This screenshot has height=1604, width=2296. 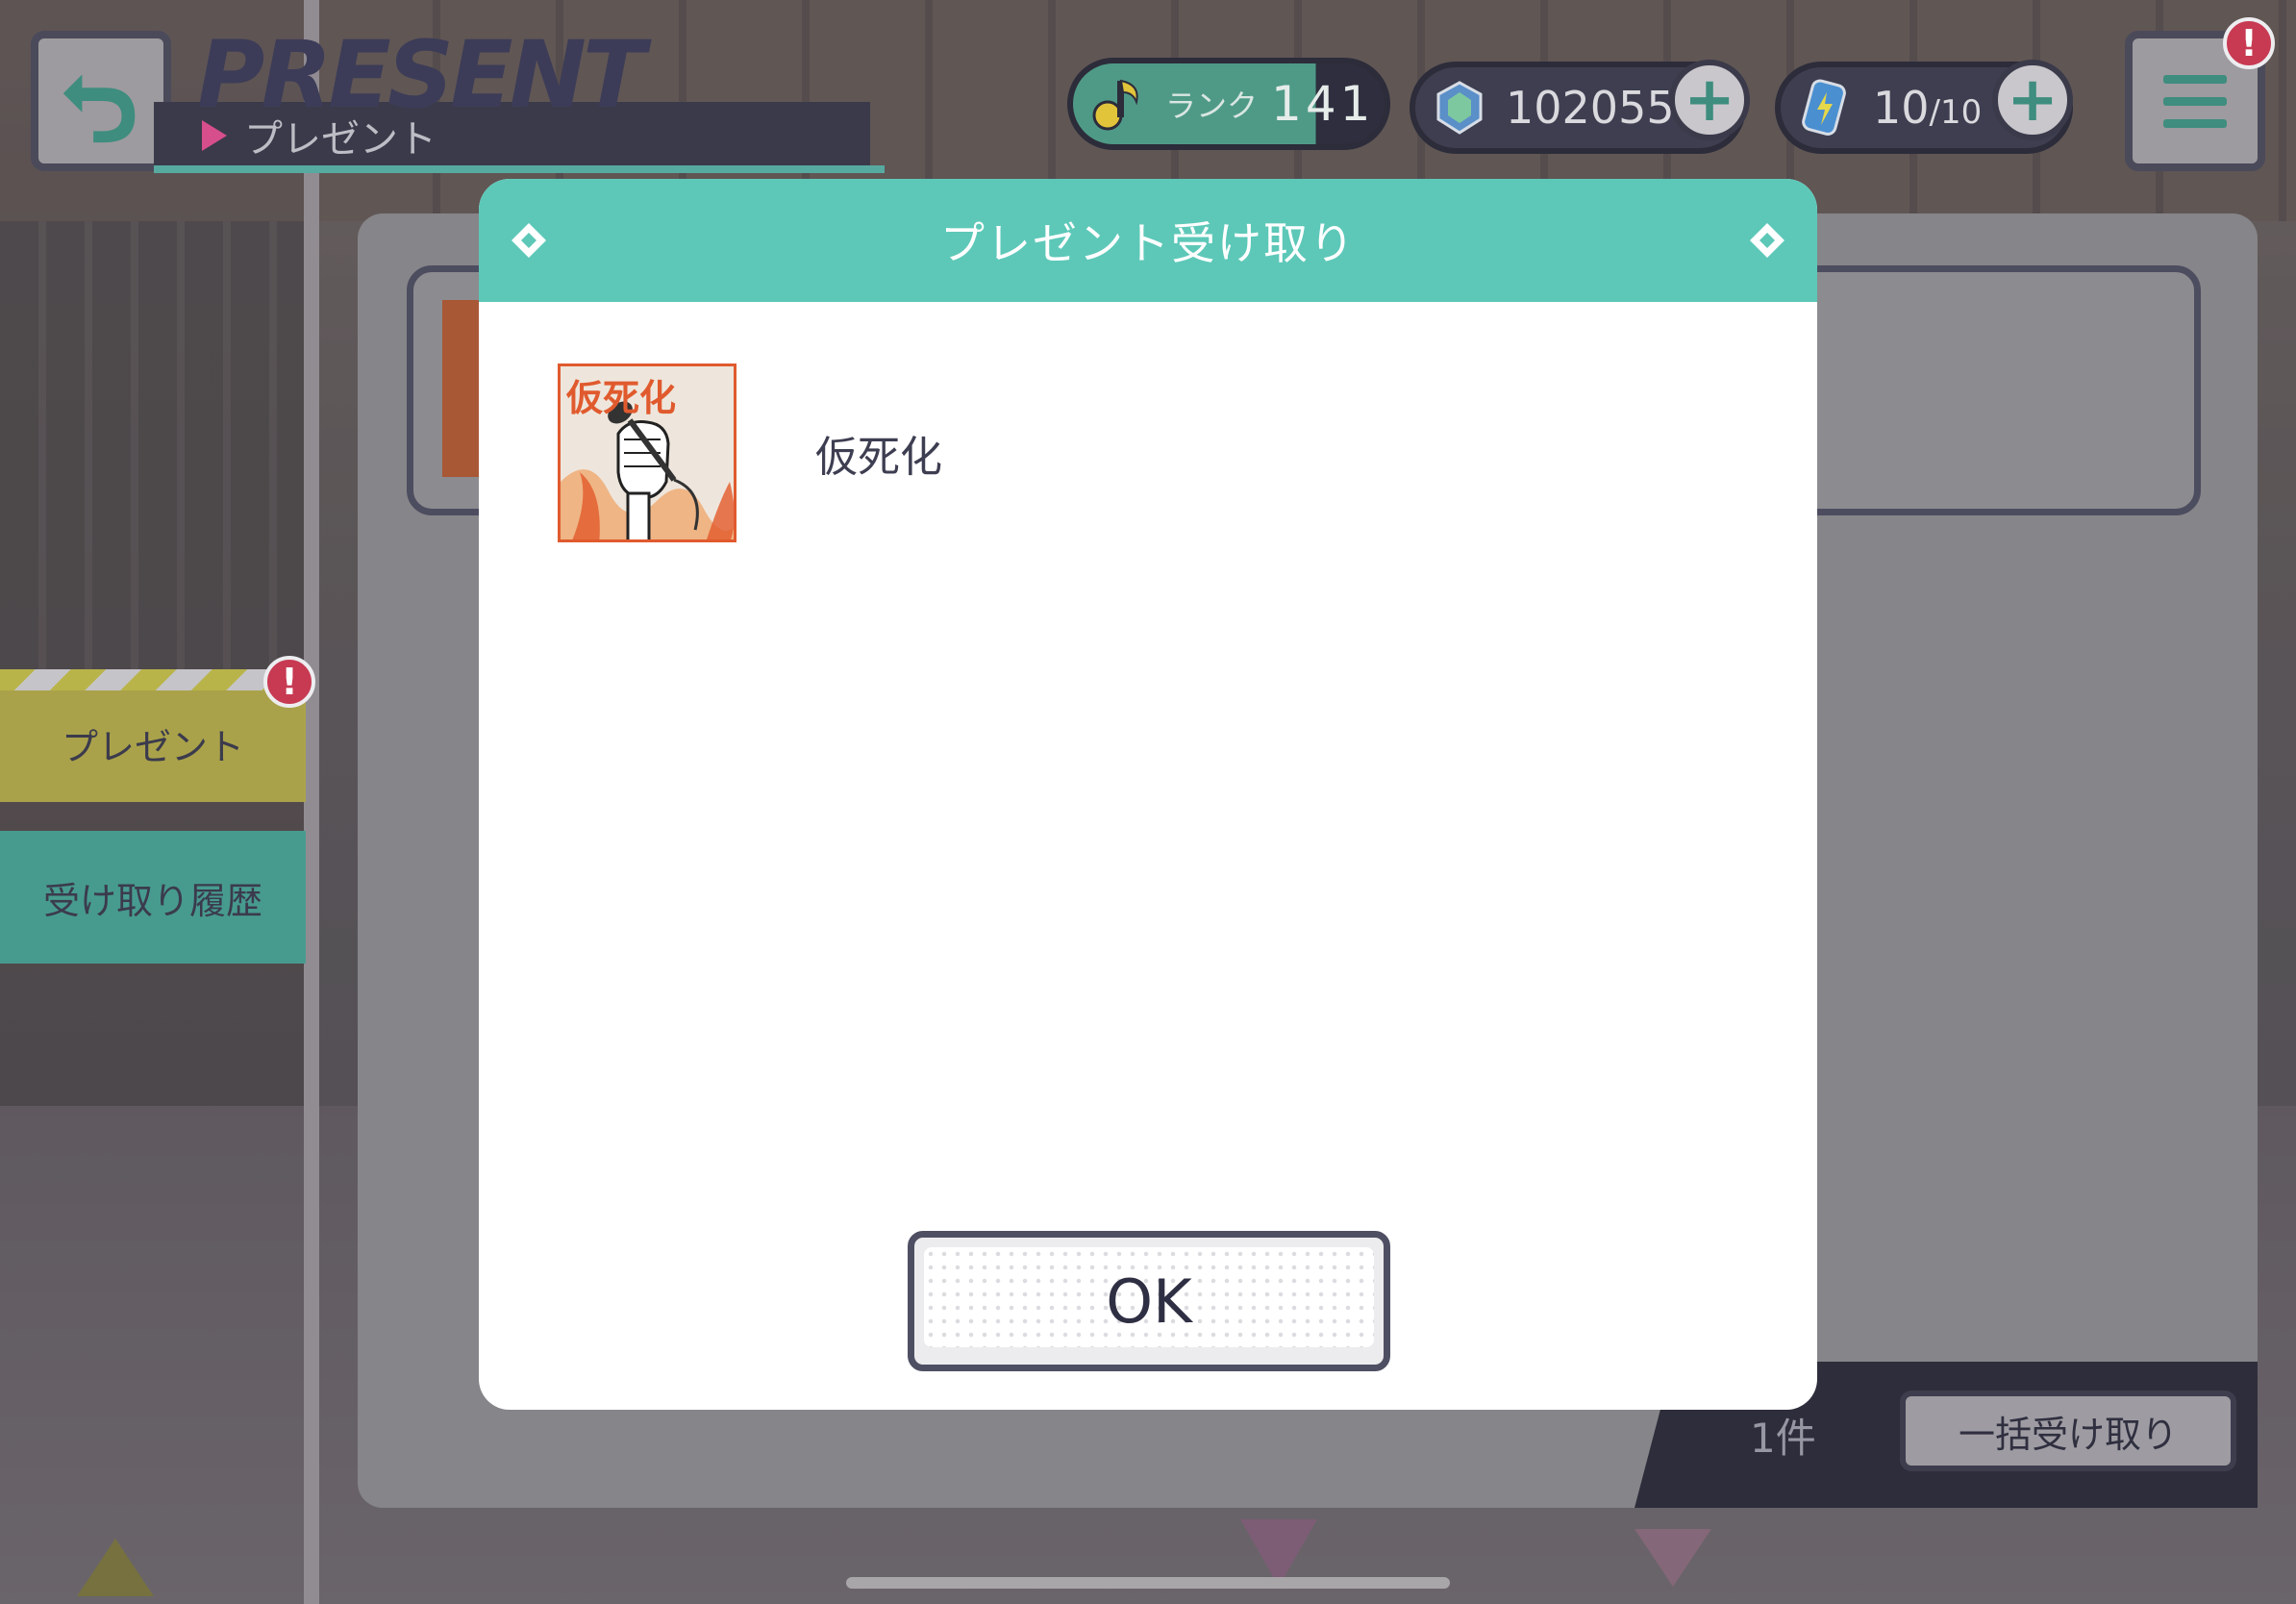 I want to click on tab-present-label: プレゼント, so click(x=152, y=746).